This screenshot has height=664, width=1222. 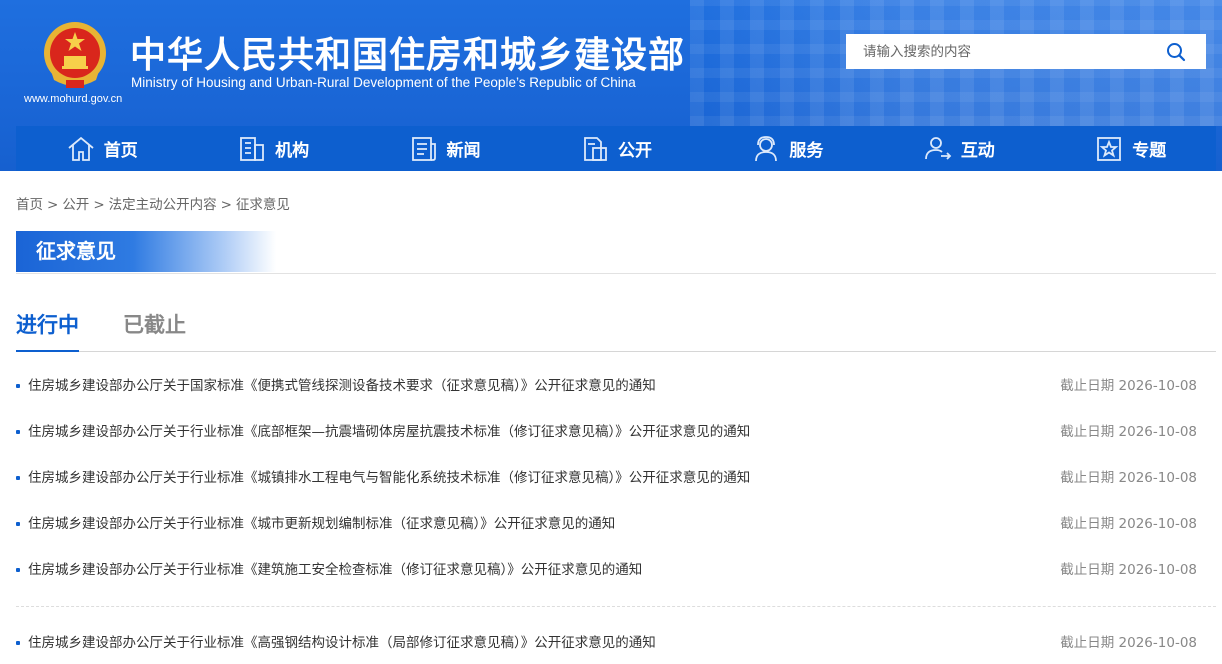 What do you see at coordinates (163, 205) in the screenshot?
I see `breadcrumb-statutory-content: 法定主动公开内容` at bounding box center [163, 205].